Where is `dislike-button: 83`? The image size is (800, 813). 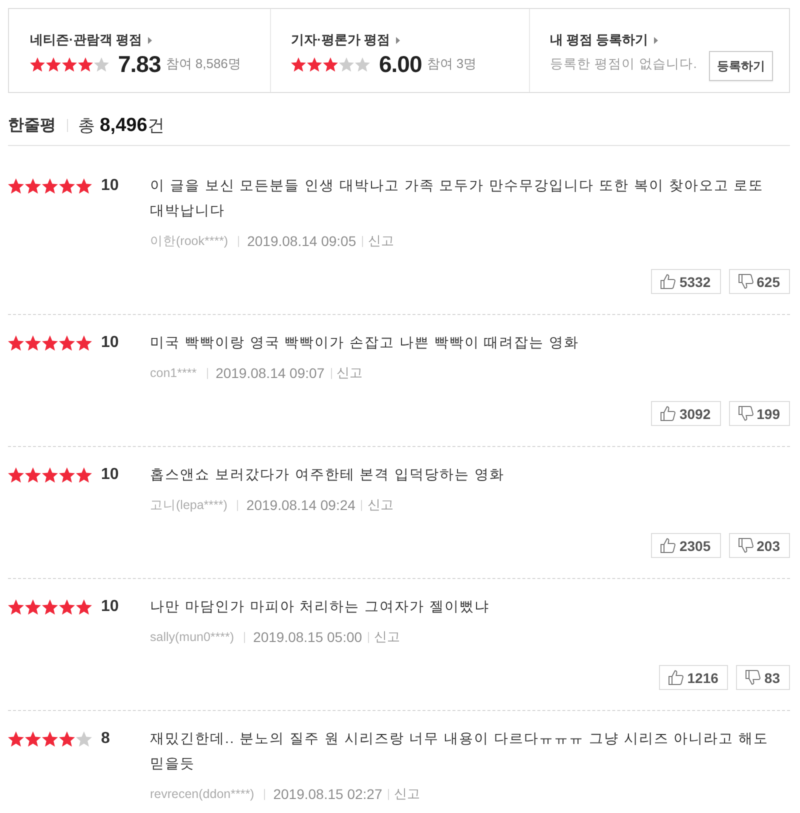 dislike-button: 83 is located at coordinates (763, 677).